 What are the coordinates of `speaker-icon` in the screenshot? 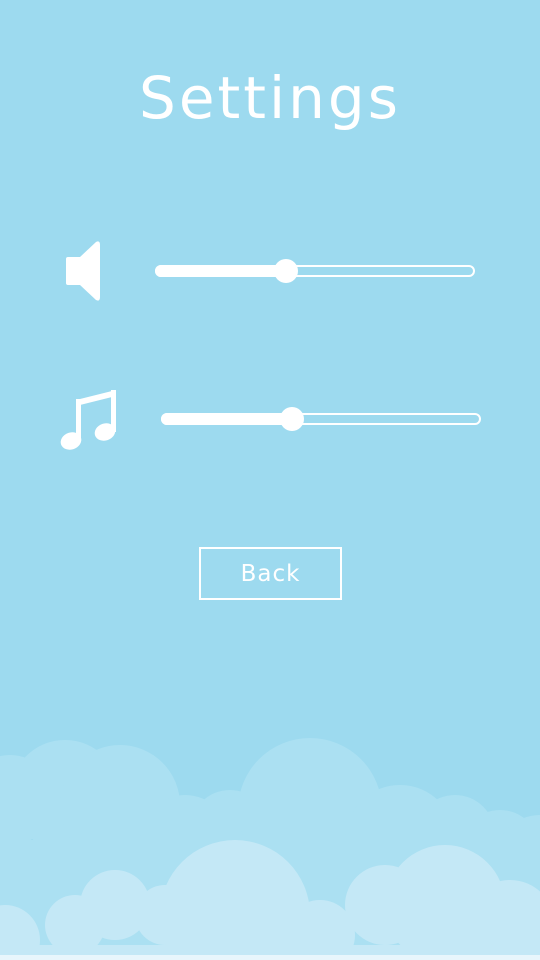 It's located at (83, 271).